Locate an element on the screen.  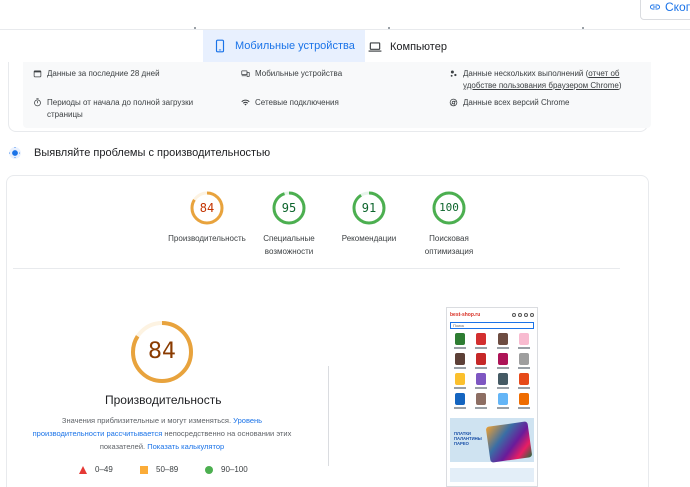
chrome-icon is located at coordinates (453, 102).